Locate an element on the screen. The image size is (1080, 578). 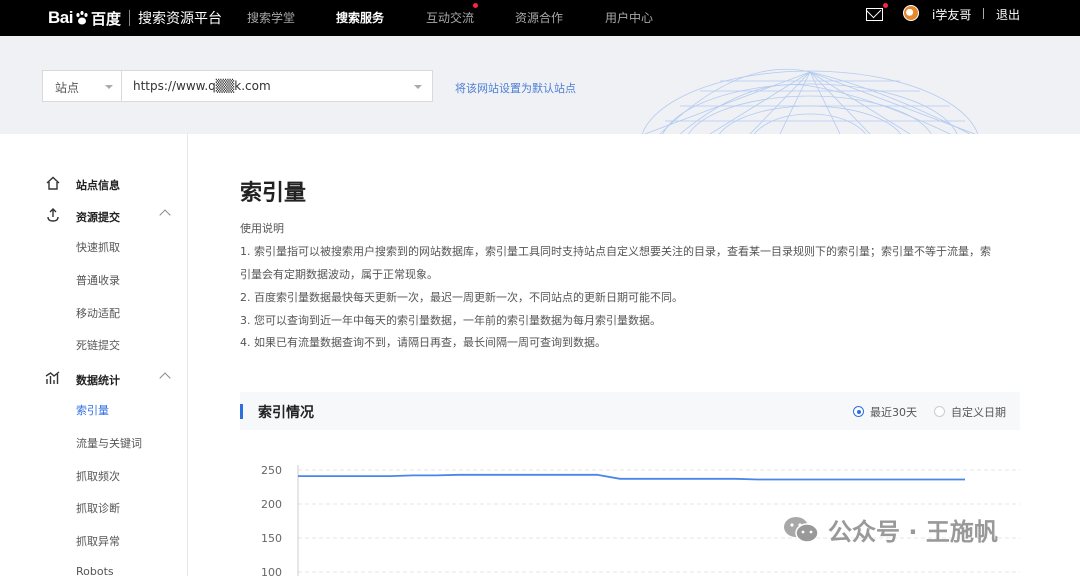
radio-custom-date is located at coordinates (939, 411).